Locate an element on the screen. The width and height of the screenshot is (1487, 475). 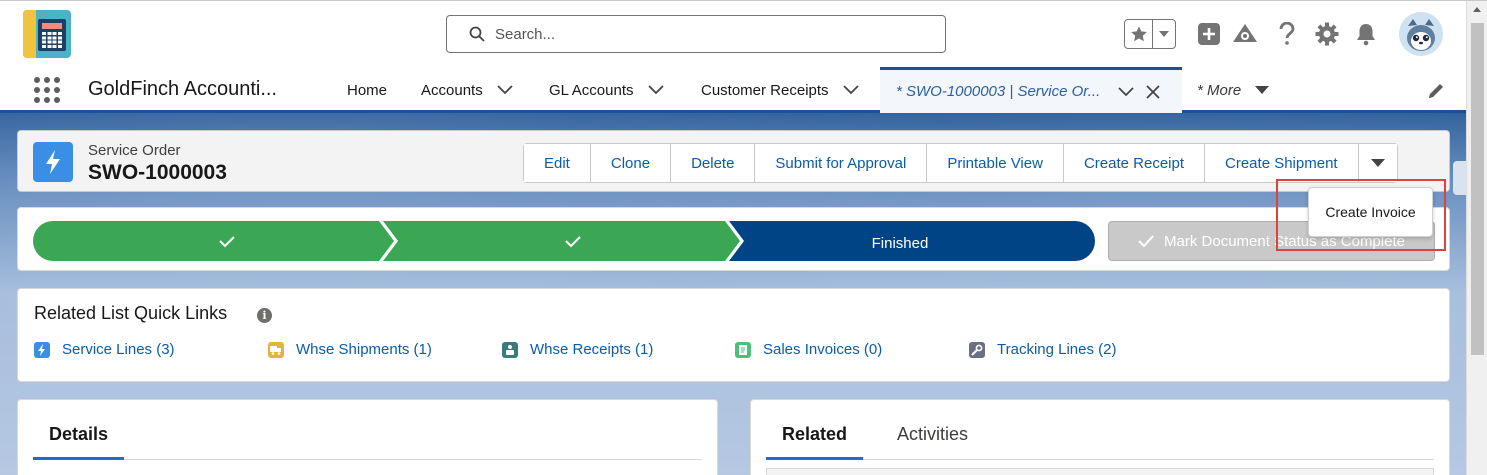
app-logo is located at coordinates (47, 34).